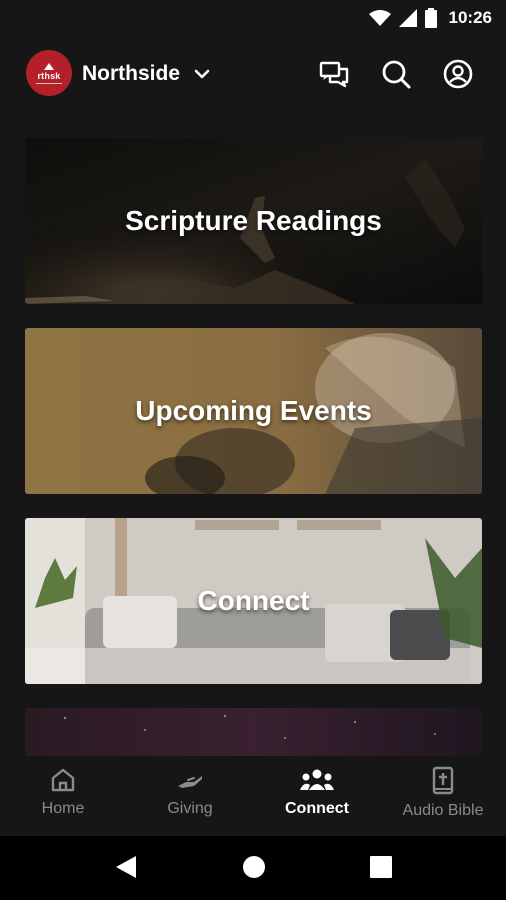 The height and width of the screenshot is (900, 506). I want to click on starry-card, so click(253, 732).